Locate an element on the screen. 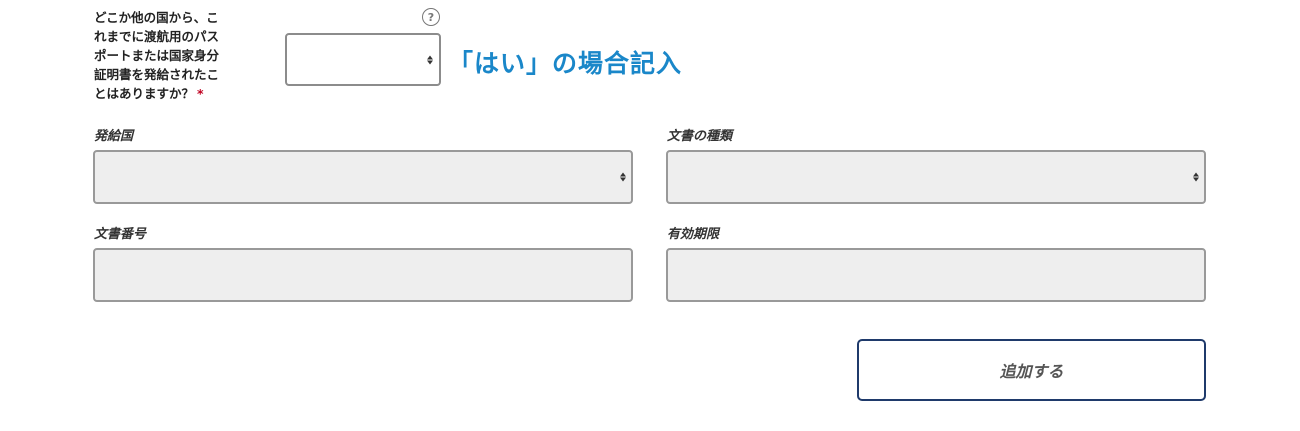 The image size is (1300, 431). question-line: れまでに渡航用のパス is located at coordinates (157, 36).